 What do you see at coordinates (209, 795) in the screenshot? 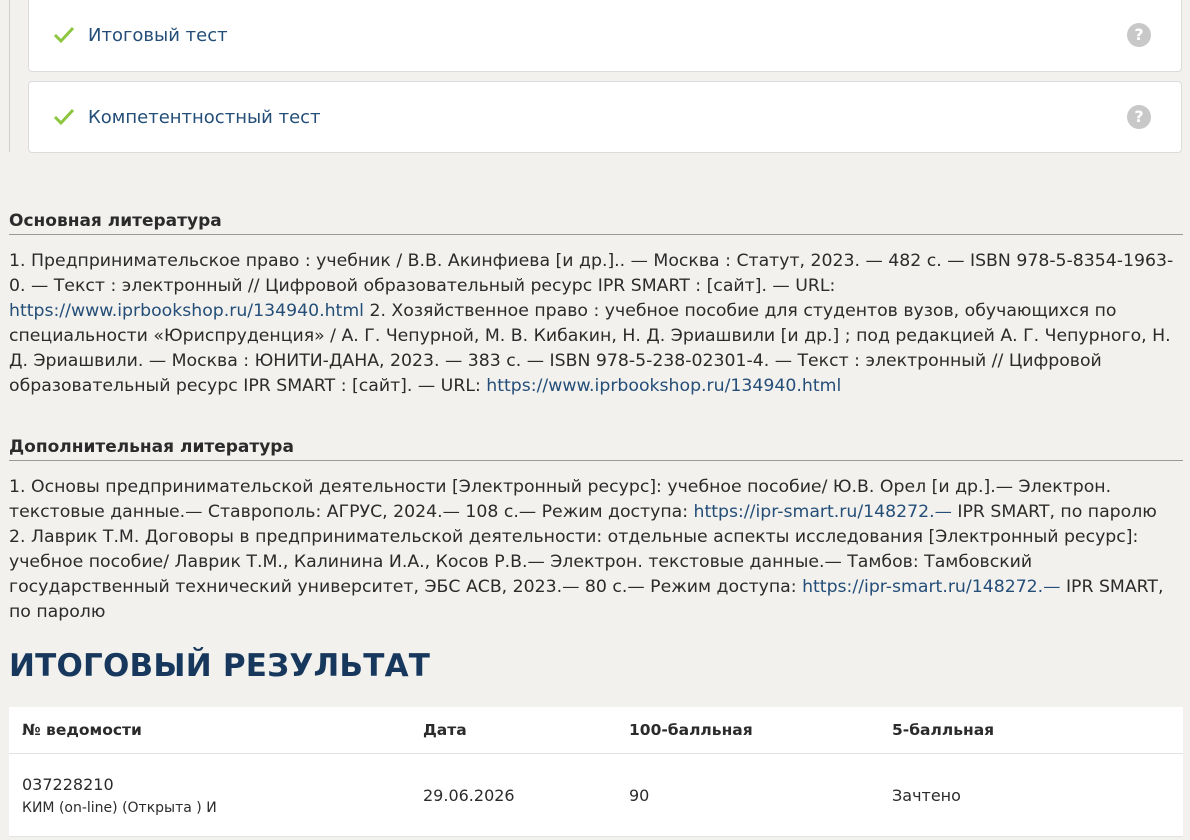
I see `record-number-cell: 037228210 КИМ (on-line) (Открыта ) И` at bounding box center [209, 795].